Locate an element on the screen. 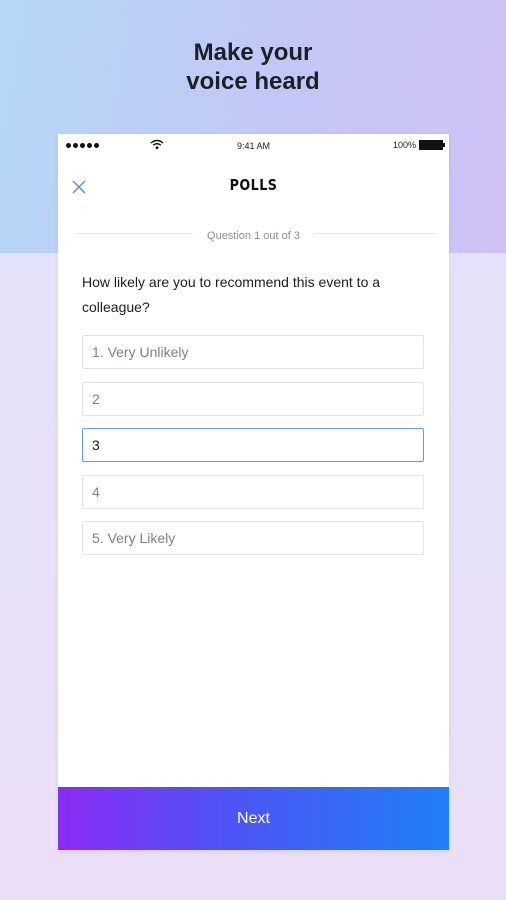  battery-percent: 100% is located at coordinates (404, 145).